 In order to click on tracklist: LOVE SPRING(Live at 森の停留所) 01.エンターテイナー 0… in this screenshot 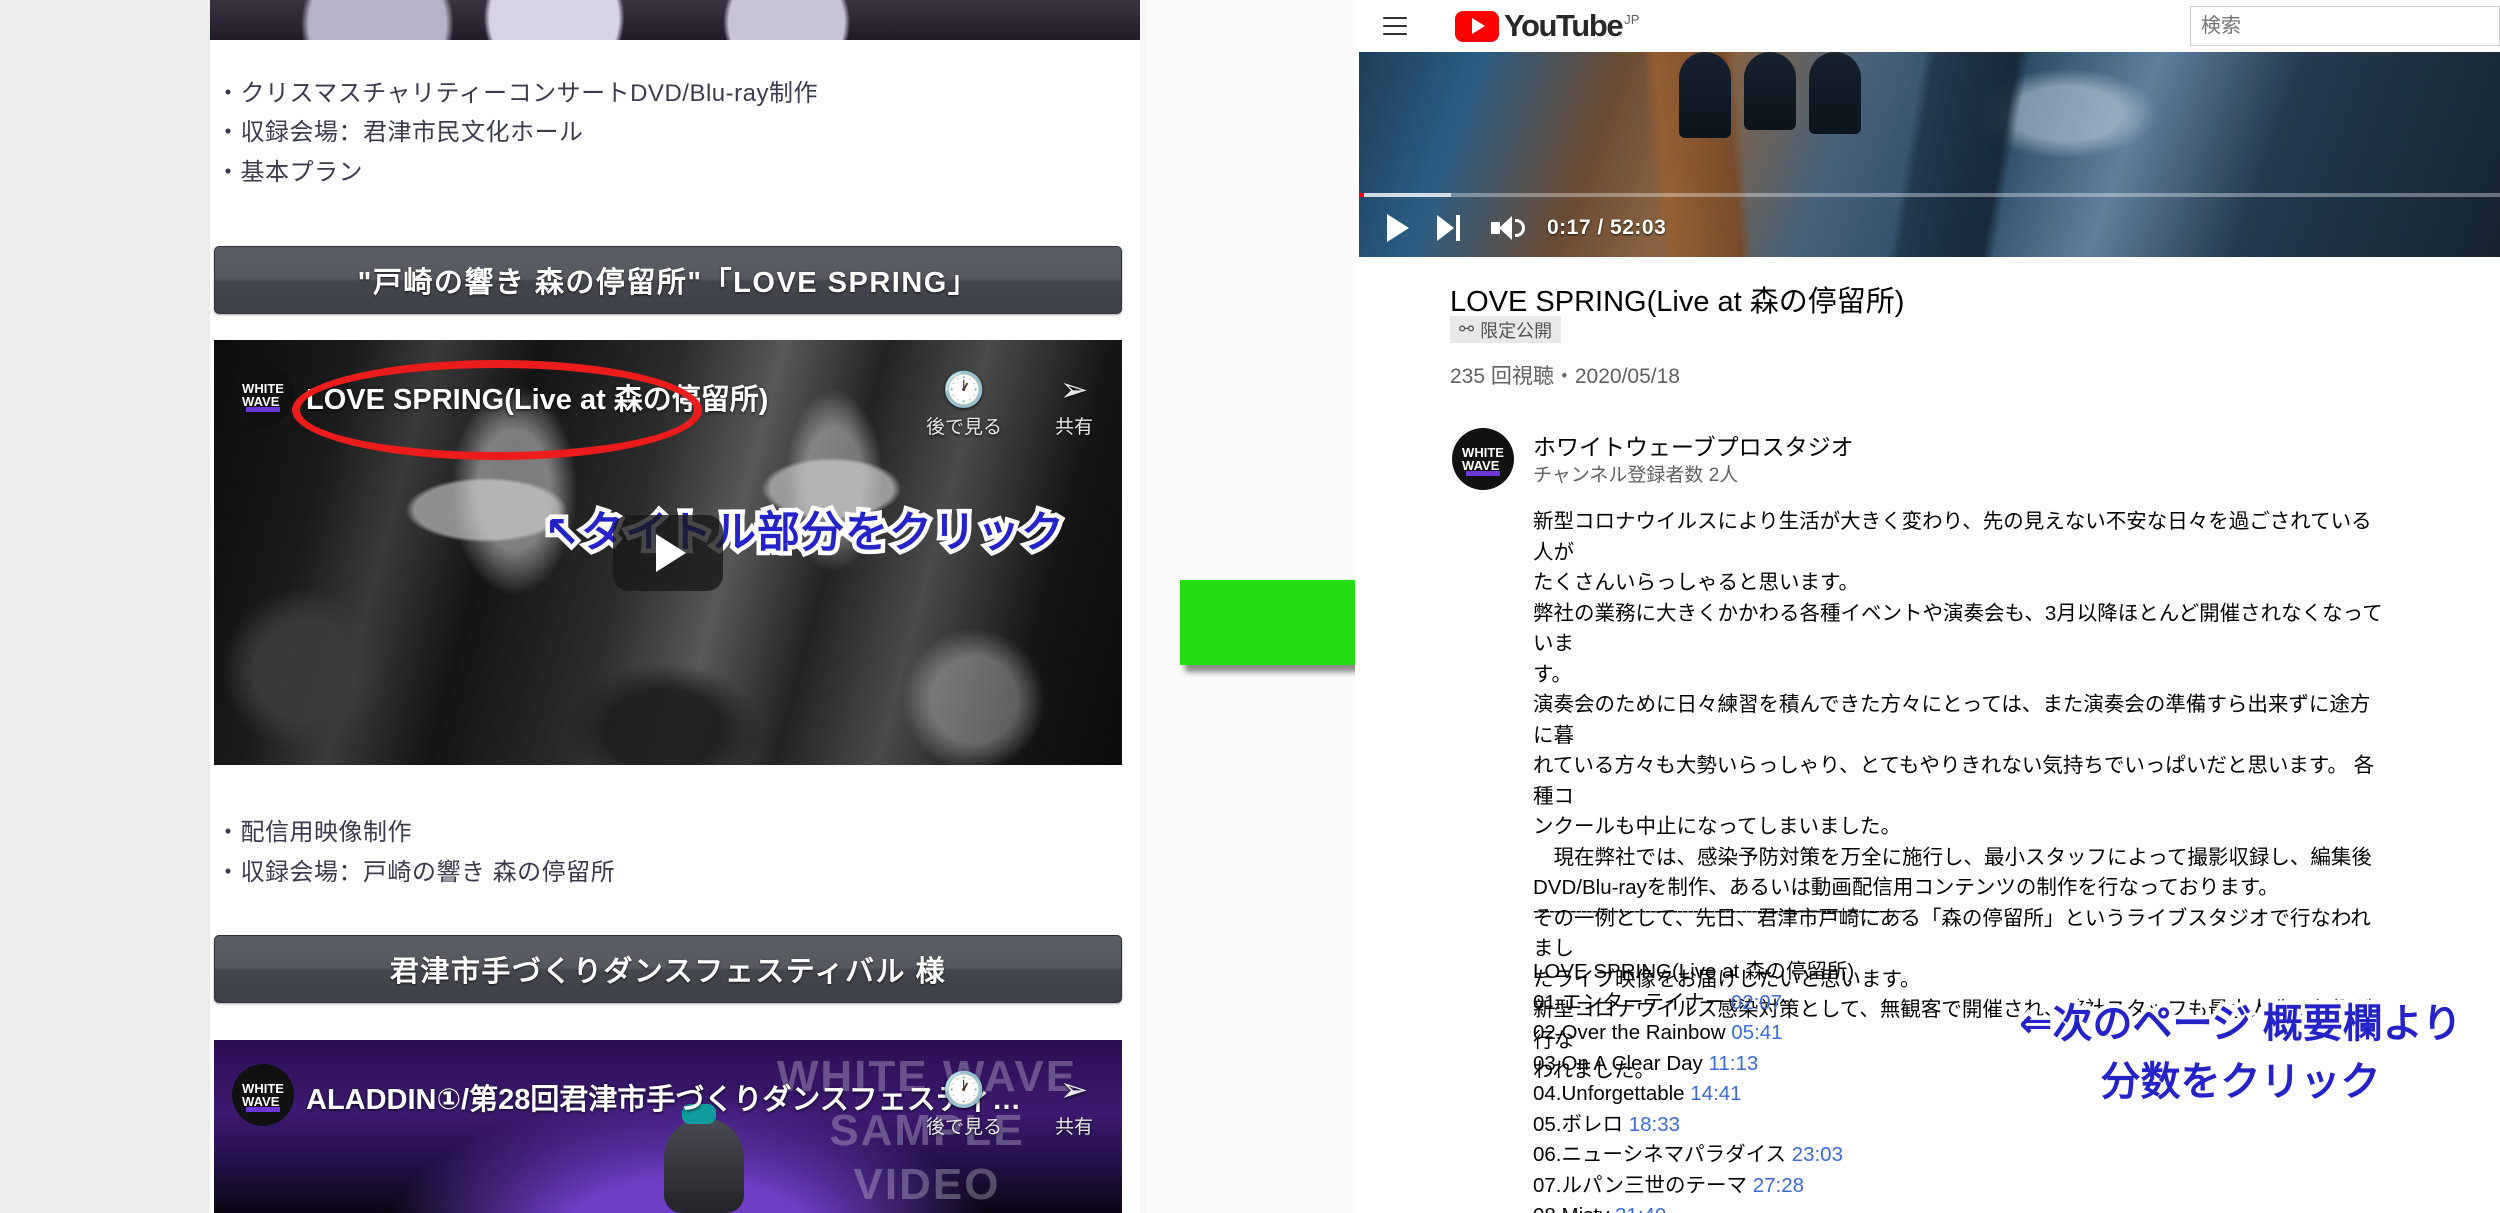, I will do `click(1693, 1085)`.